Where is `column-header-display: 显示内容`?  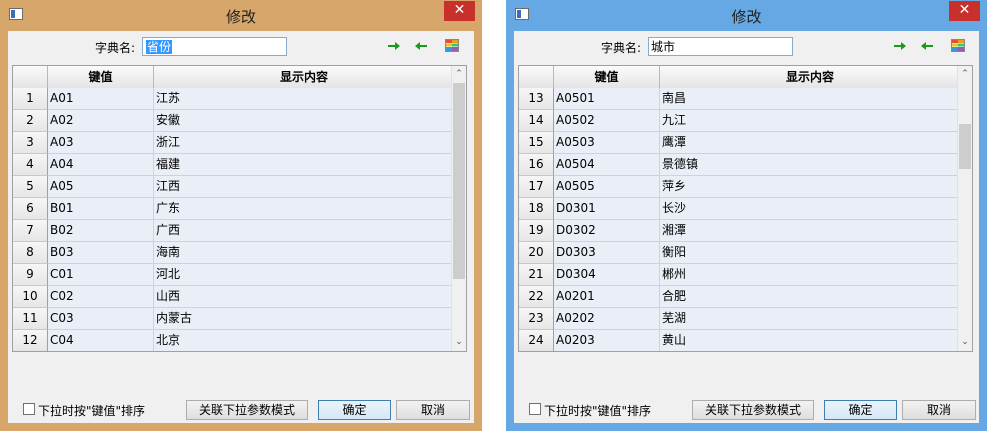
column-header-display: 显示内容 is located at coordinates (810, 77).